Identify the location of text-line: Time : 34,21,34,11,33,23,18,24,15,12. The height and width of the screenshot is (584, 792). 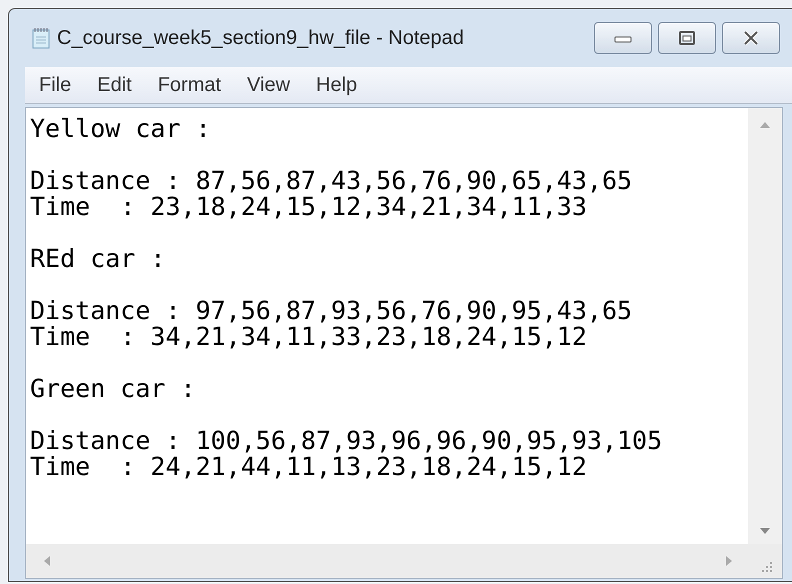
(308, 337).